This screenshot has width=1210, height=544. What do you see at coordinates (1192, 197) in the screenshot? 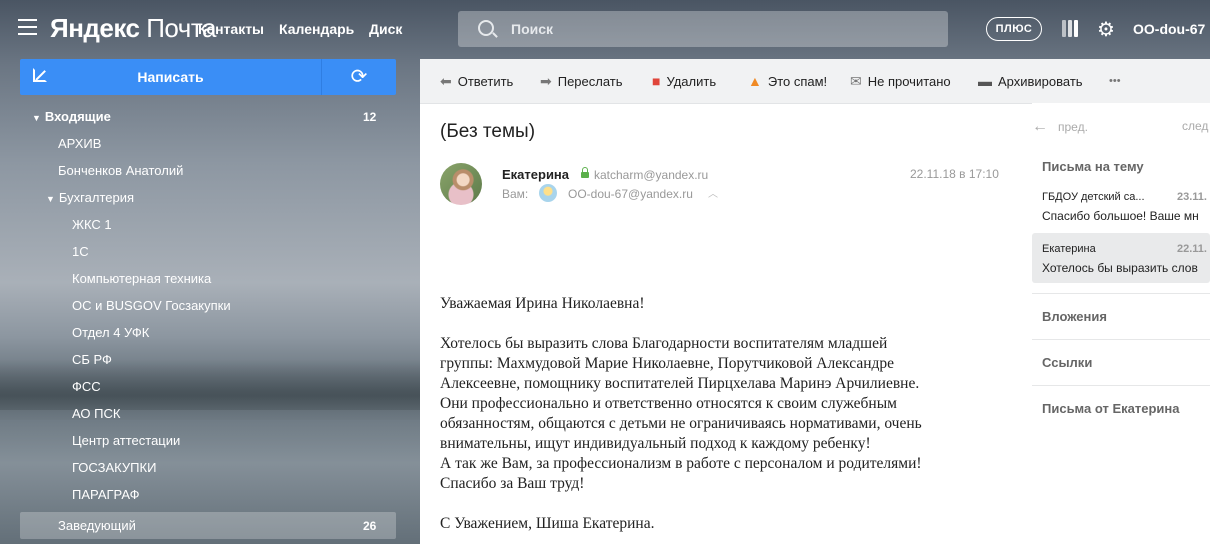
I see `thread-date: 23.11.` at bounding box center [1192, 197].